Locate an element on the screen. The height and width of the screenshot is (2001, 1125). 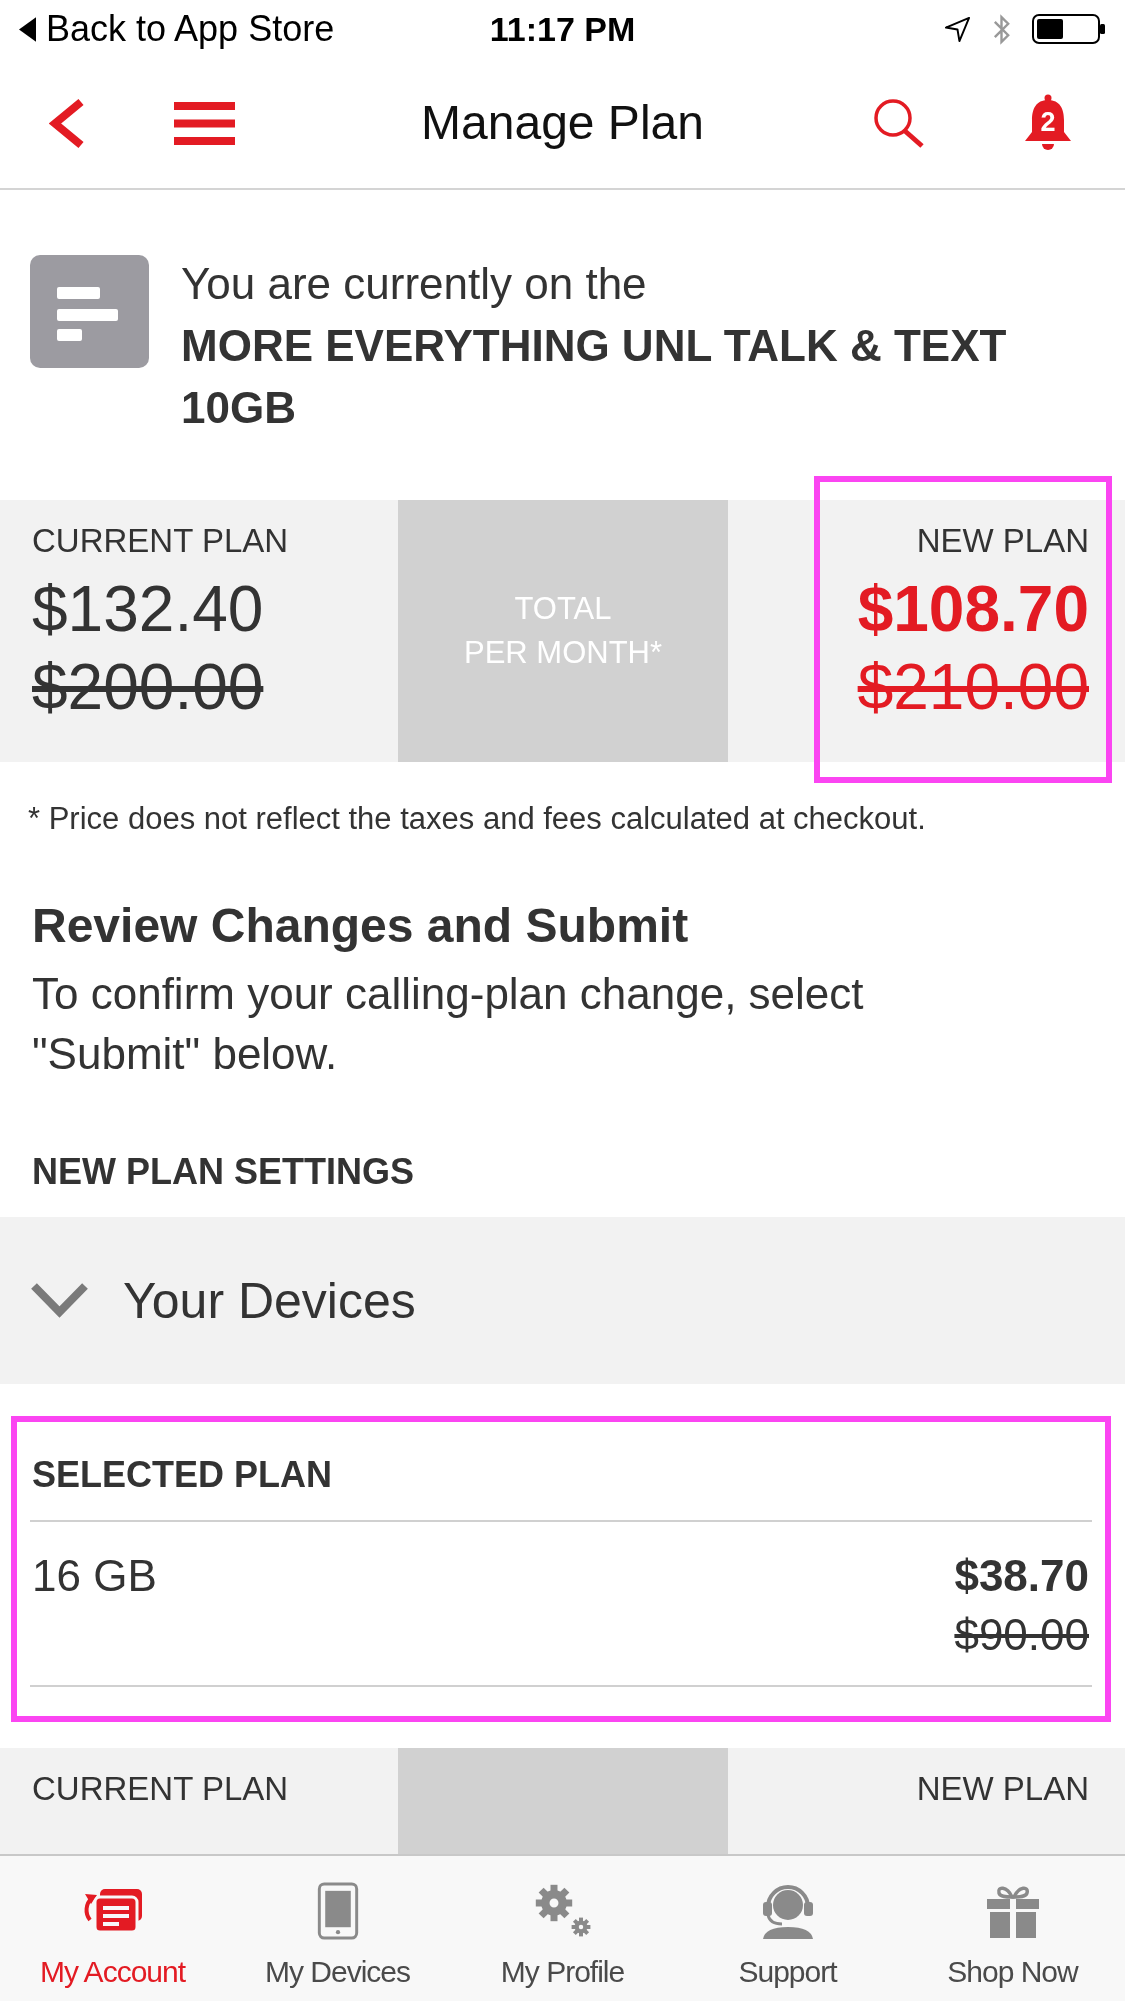
current-plan-name: MORE EVERYTHING UNL TALK & TEXT 10GB is located at coordinates (594, 377).